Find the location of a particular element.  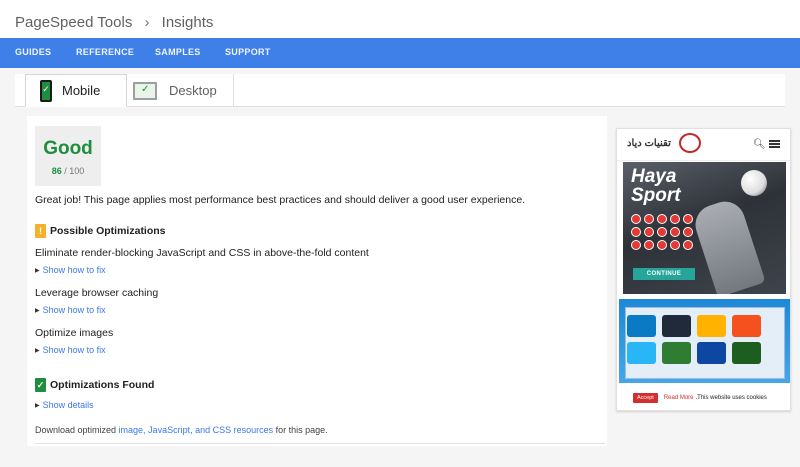

rule-title-browser-caching: Leverage browser caching is located at coordinates (97, 293).